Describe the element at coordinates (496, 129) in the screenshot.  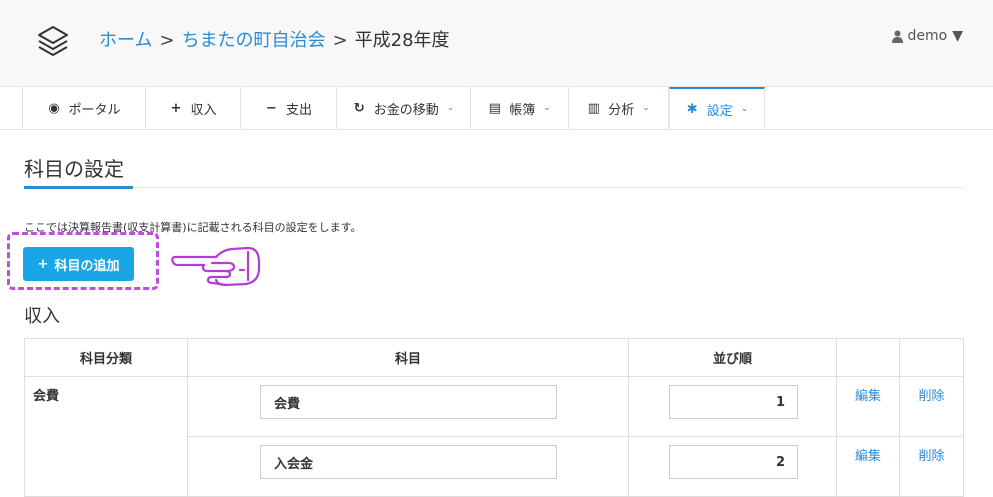
I see `nav-divider` at that location.